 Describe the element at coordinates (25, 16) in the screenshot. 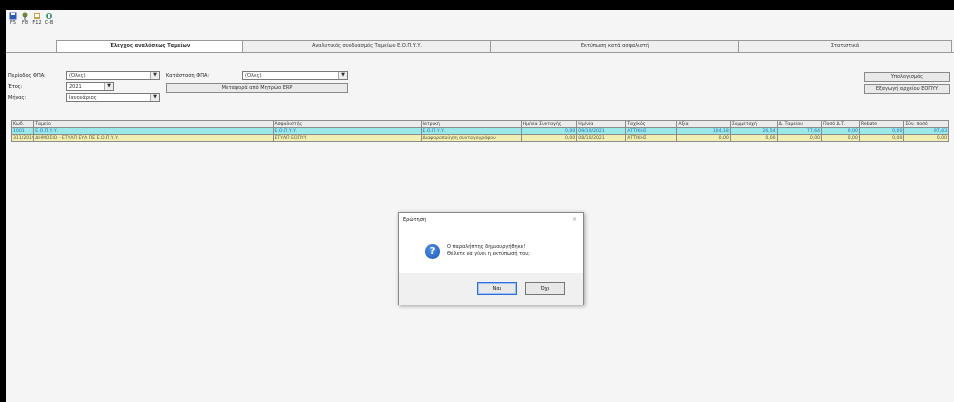

I see `tools-icon` at that location.